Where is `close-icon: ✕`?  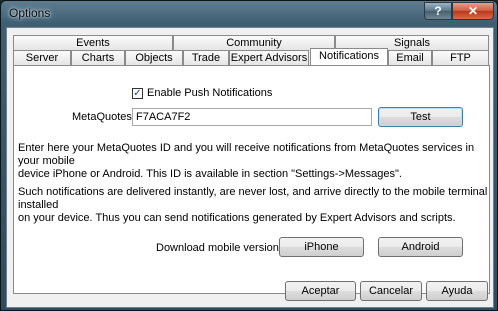 close-icon: ✕ is located at coordinates (473, 11).